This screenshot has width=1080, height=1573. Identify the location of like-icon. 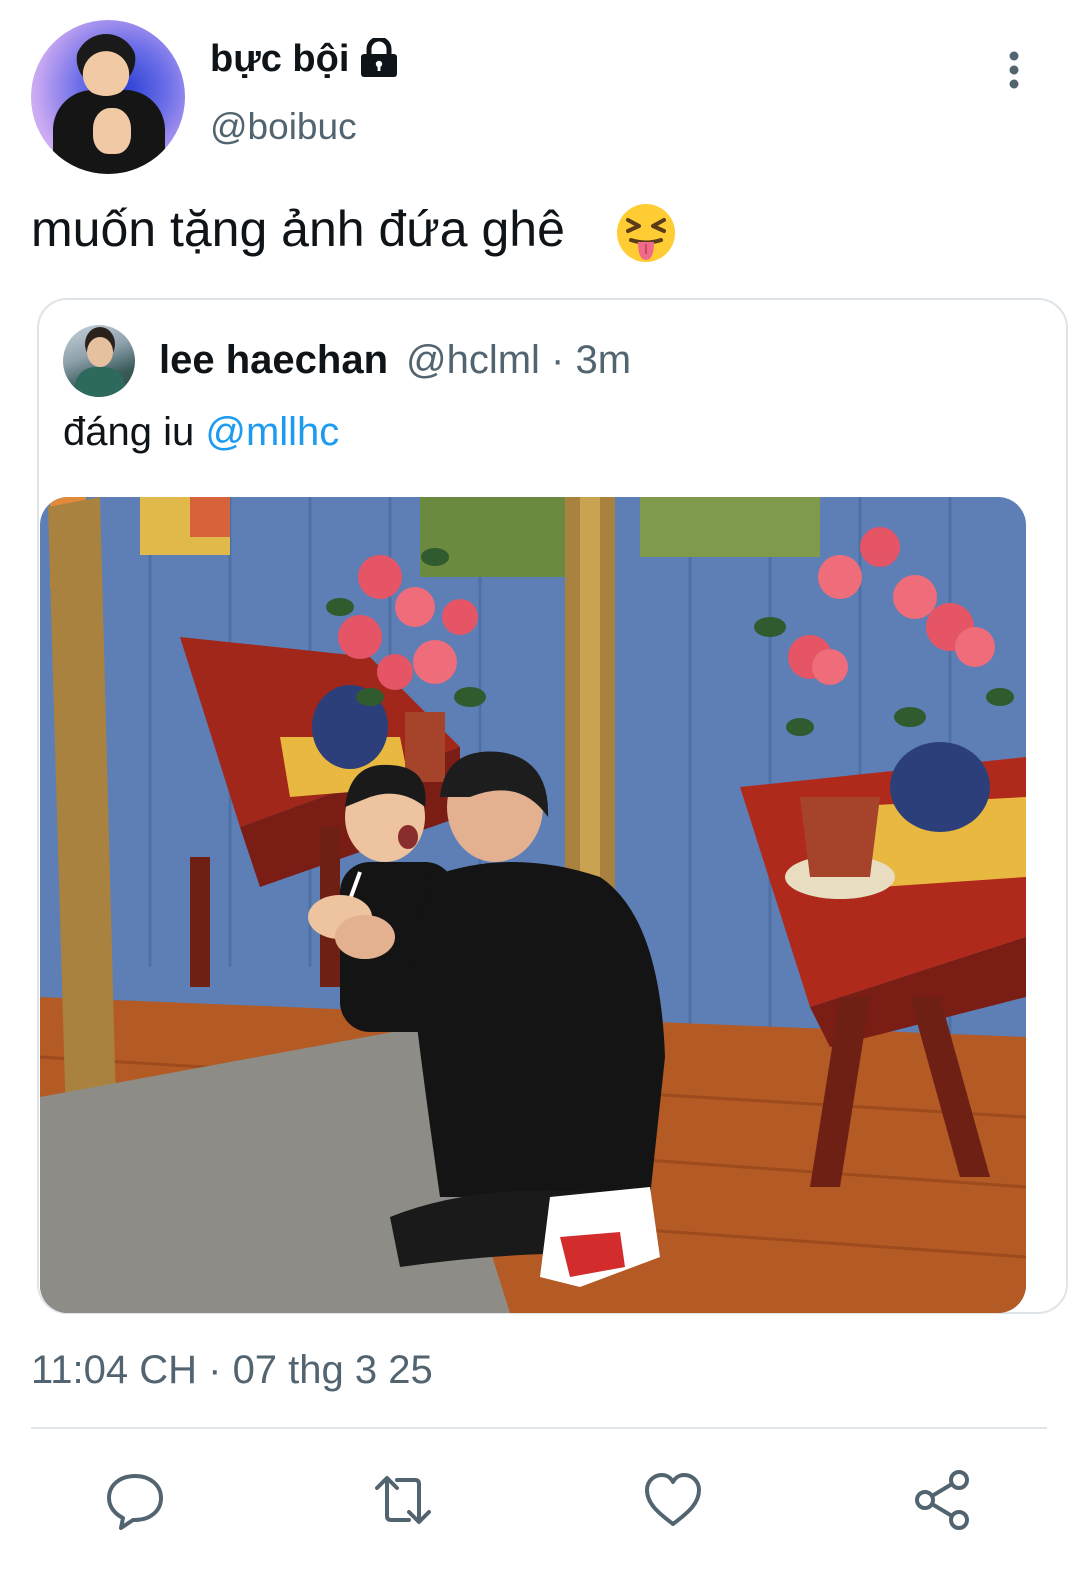
(673, 1500).